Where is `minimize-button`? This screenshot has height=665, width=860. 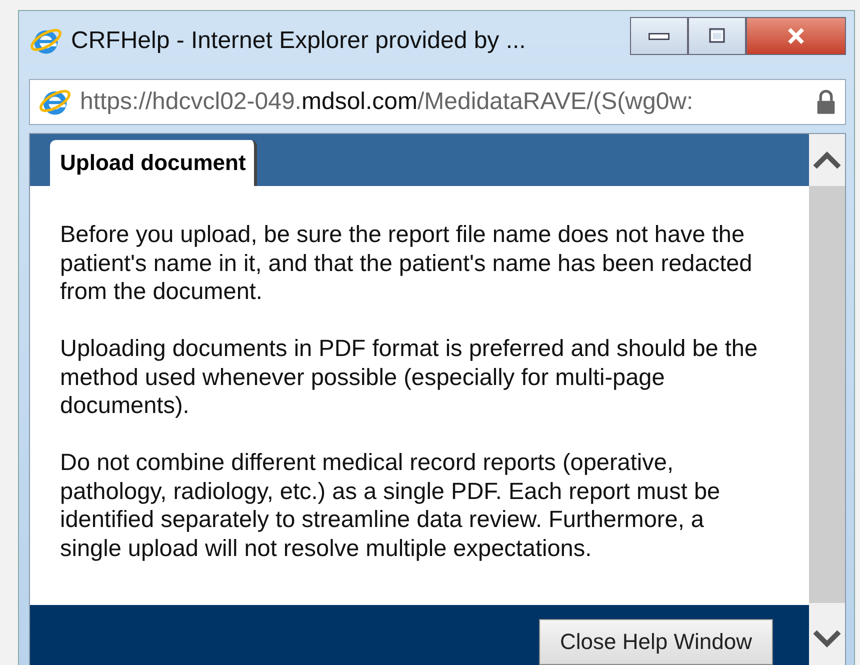 minimize-button is located at coordinates (659, 36).